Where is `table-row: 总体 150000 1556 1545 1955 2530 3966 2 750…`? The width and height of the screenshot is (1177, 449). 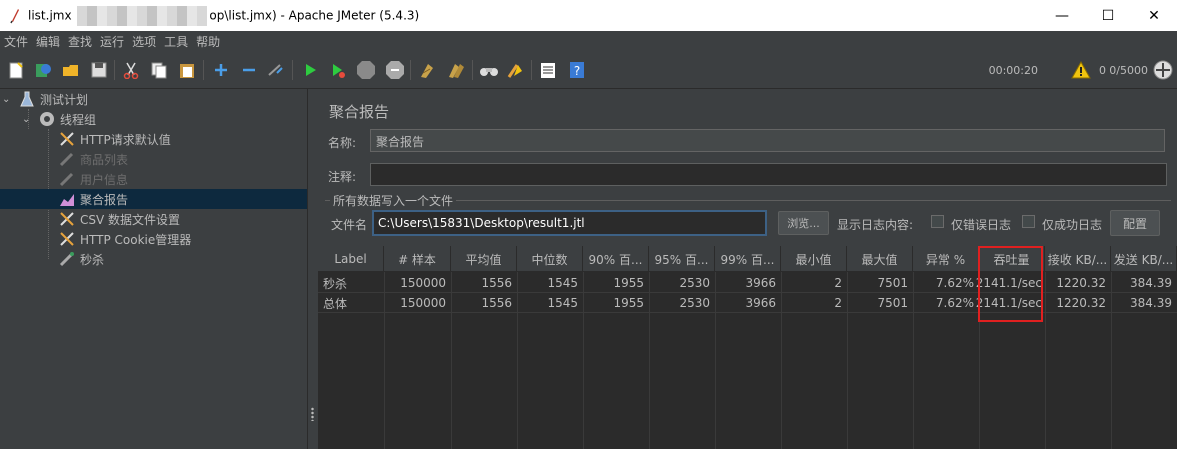
table-row: 总体 150000 1556 1545 1955 2530 3966 2 750… is located at coordinates (747, 303).